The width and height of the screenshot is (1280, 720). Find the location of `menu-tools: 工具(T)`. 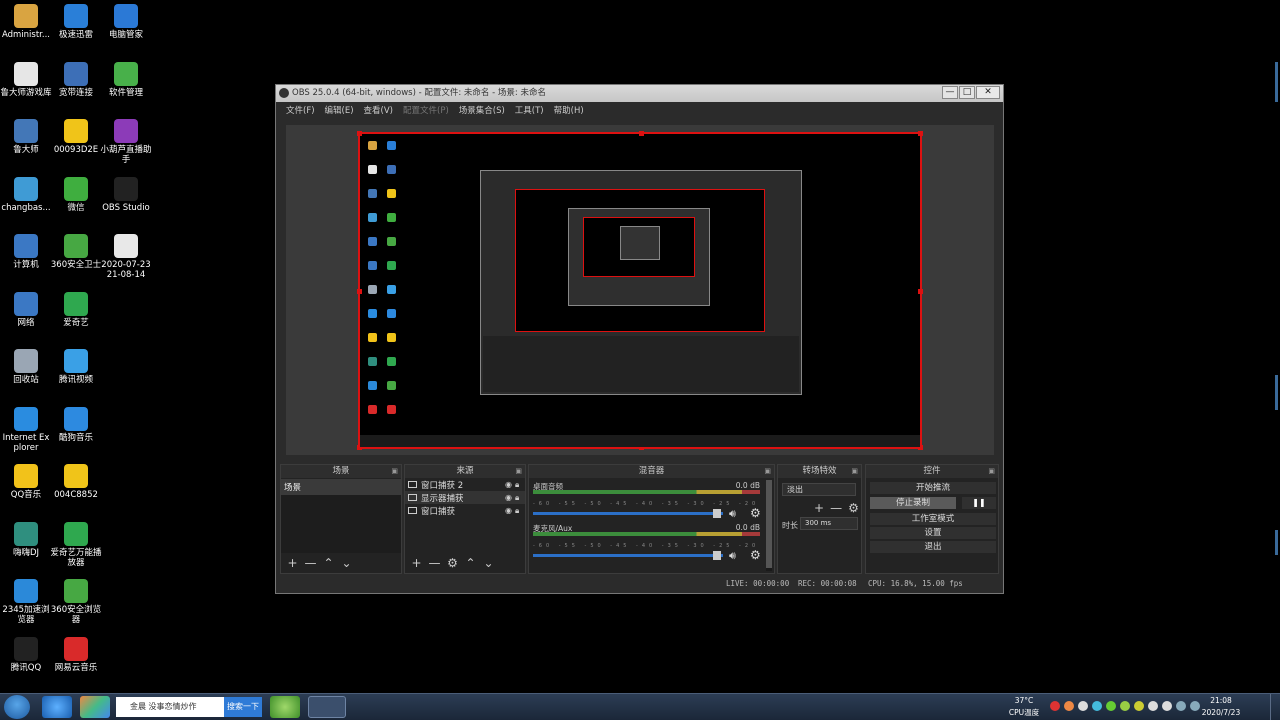

menu-tools: 工具(T) is located at coordinates (529, 111).